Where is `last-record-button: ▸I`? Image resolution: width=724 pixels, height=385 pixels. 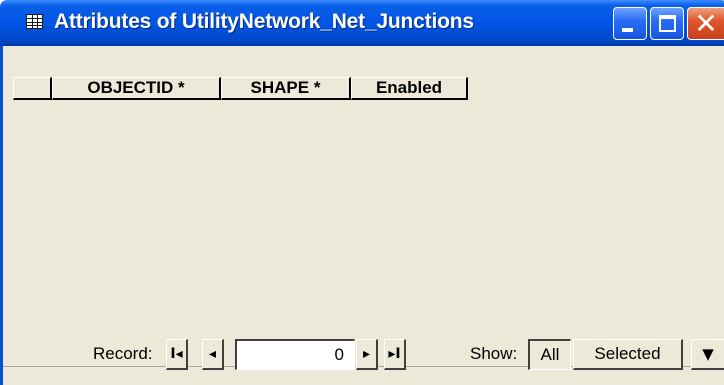 last-record-button: ▸I is located at coordinates (395, 354).